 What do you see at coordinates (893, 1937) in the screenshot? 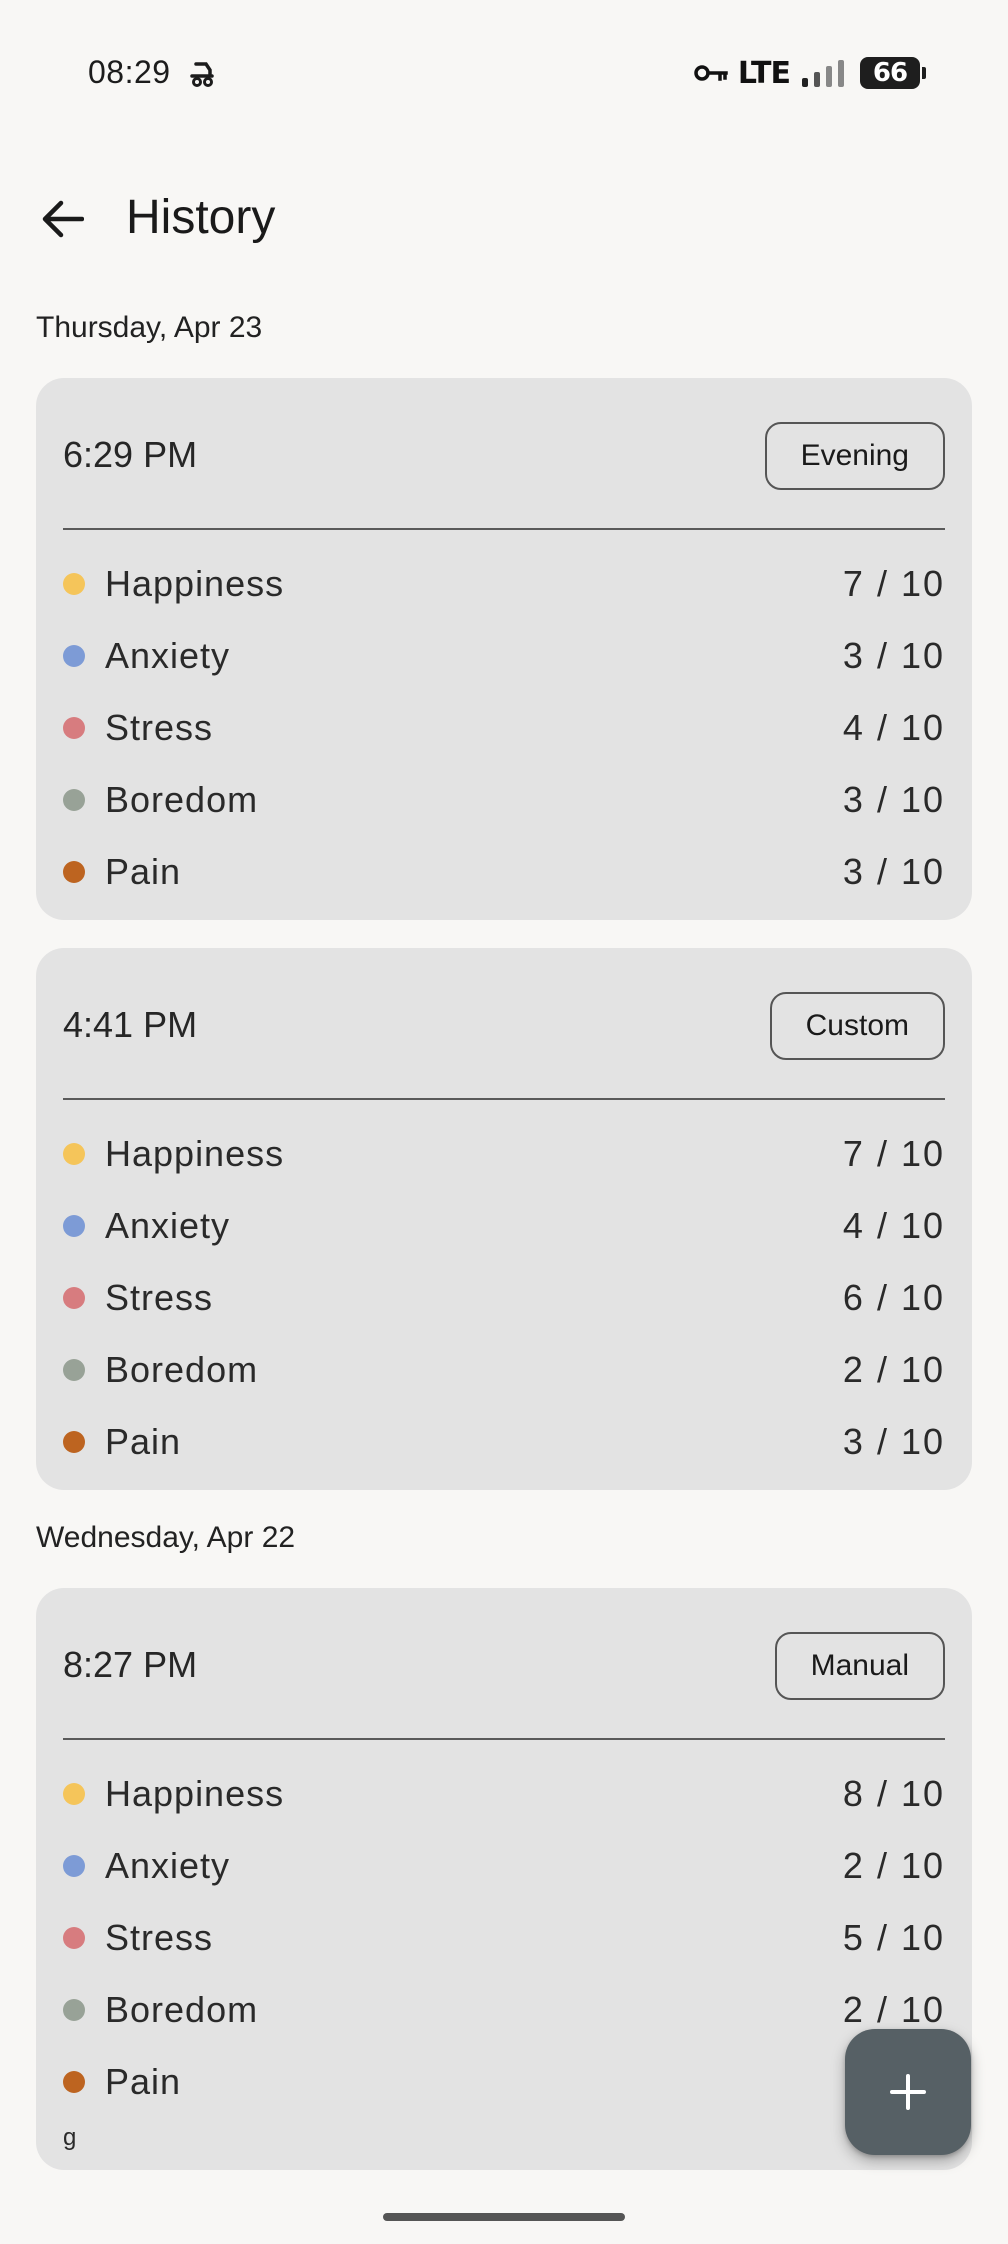
I see `metric-value: 5 / 10` at bounding box center [893, 1937].